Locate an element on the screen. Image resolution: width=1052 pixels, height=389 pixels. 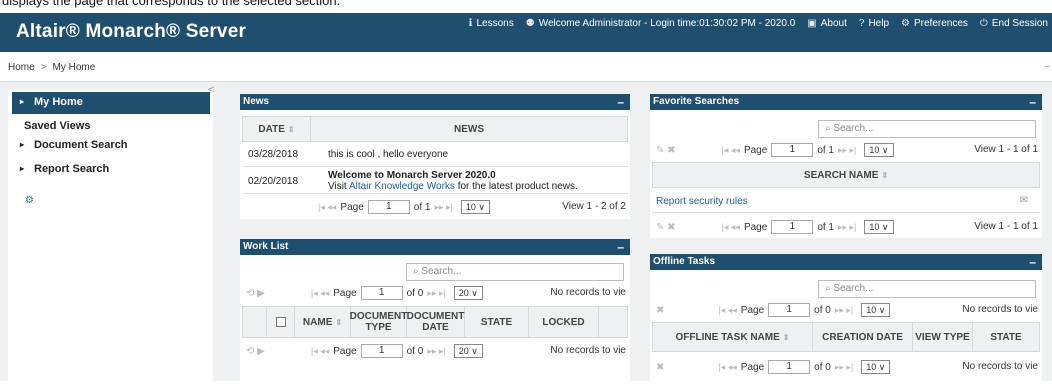
sidebar-item-document-search: ▸ Document Search is located at coordinates (111, 146).